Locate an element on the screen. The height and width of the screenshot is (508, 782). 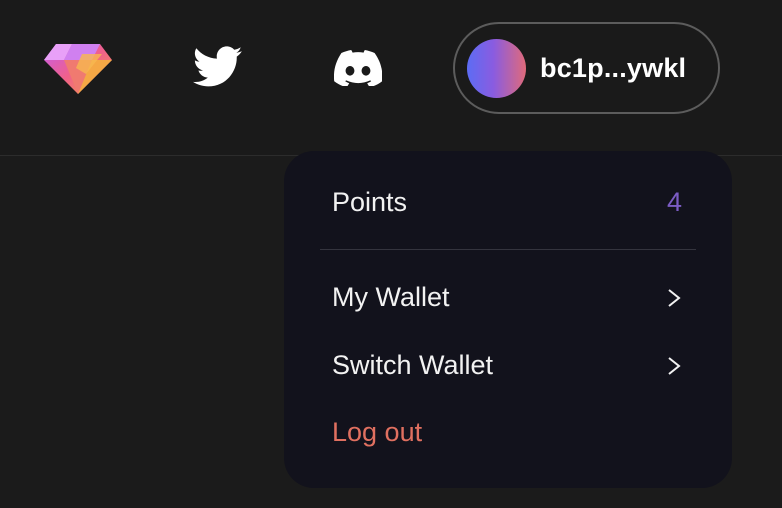
logout-label: Log out is located at coordinates (377, 432).